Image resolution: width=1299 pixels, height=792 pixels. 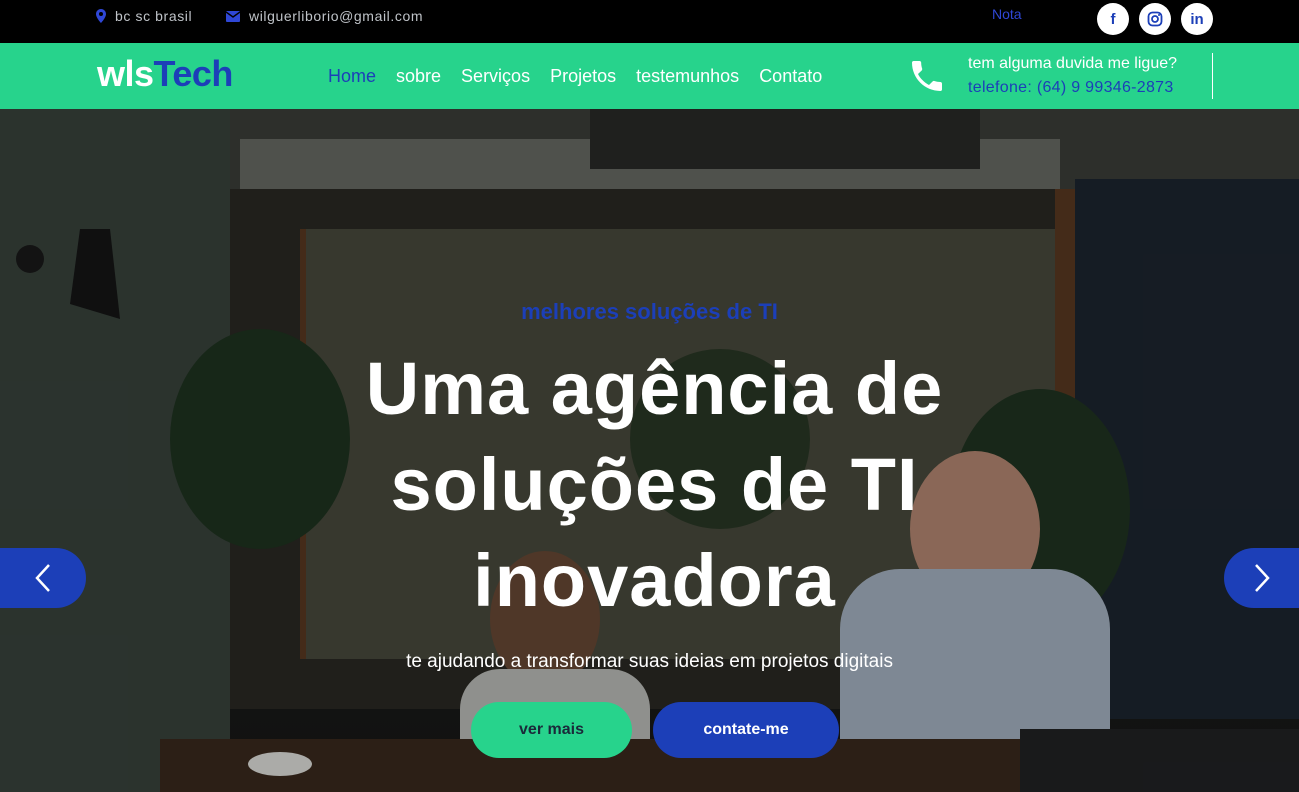 I want to click on linkedin-icon: in, so click(x=1197, y=19).